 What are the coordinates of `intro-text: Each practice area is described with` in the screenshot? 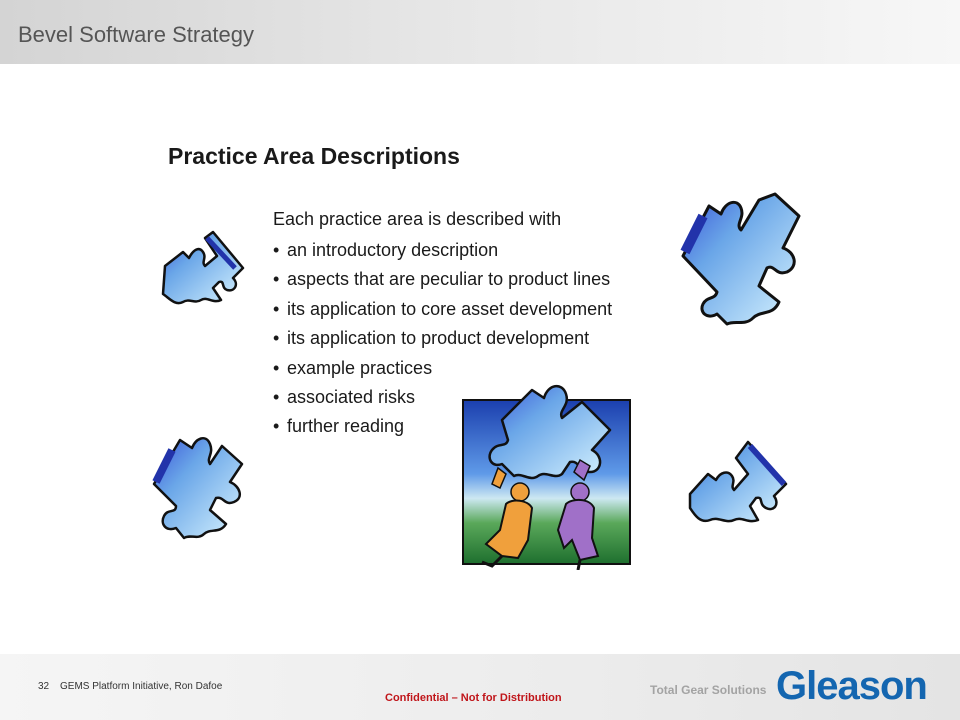 It's located at (417, 219).